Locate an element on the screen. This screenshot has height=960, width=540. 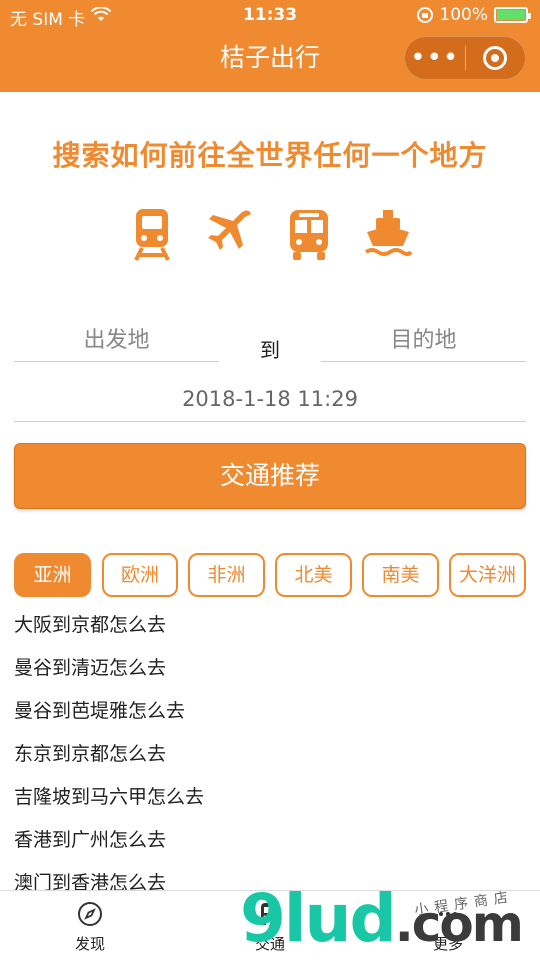
tab-label: 亚洲 is located at coordinates (52, 575).